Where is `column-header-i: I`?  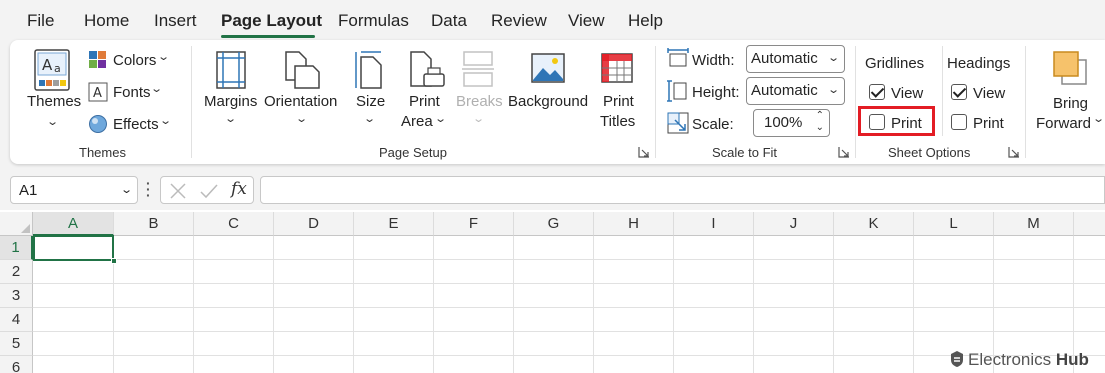
column-header-i: I is located at coordinates (714, 224).